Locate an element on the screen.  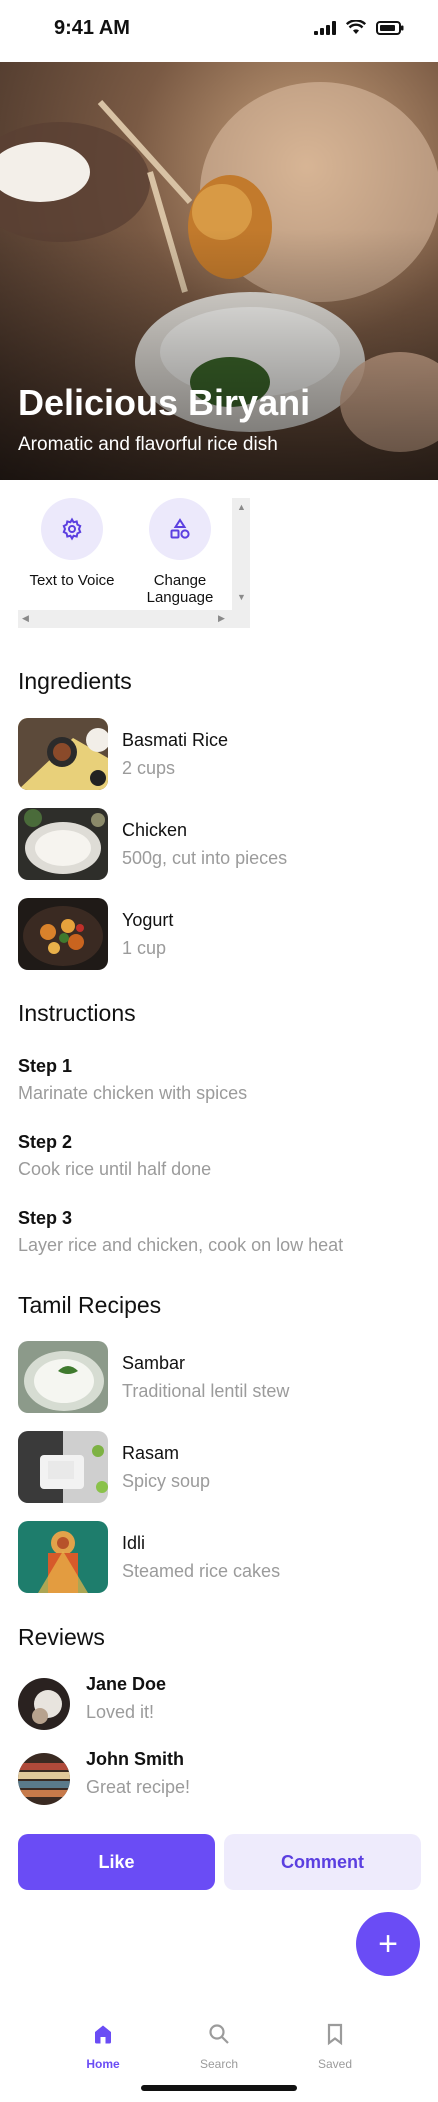
gear-icon is located at coordinates (72, 529).